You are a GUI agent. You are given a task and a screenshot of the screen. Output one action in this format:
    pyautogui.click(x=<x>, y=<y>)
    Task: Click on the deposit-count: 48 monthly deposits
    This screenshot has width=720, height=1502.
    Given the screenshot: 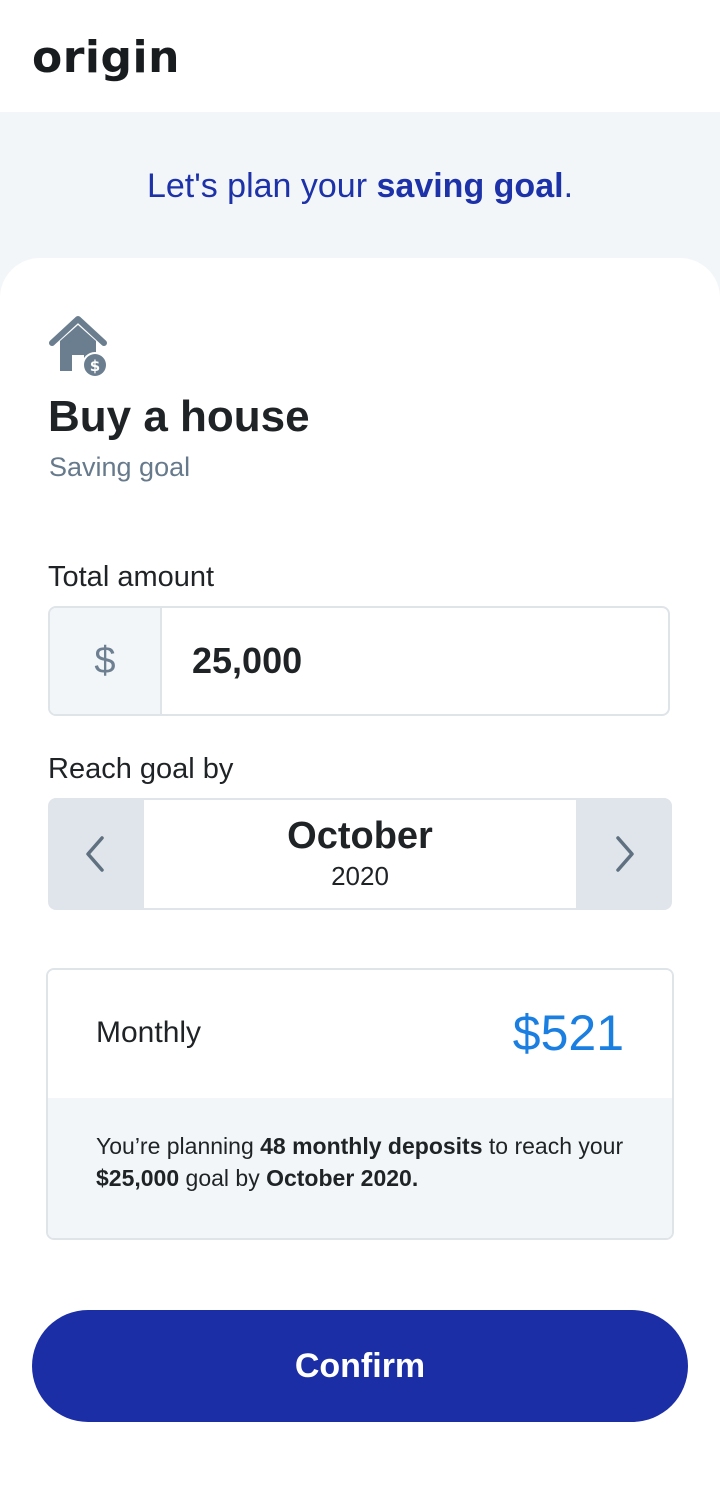 What is the action you would take?
    pyautogui.click(x=371, y=1146)
    